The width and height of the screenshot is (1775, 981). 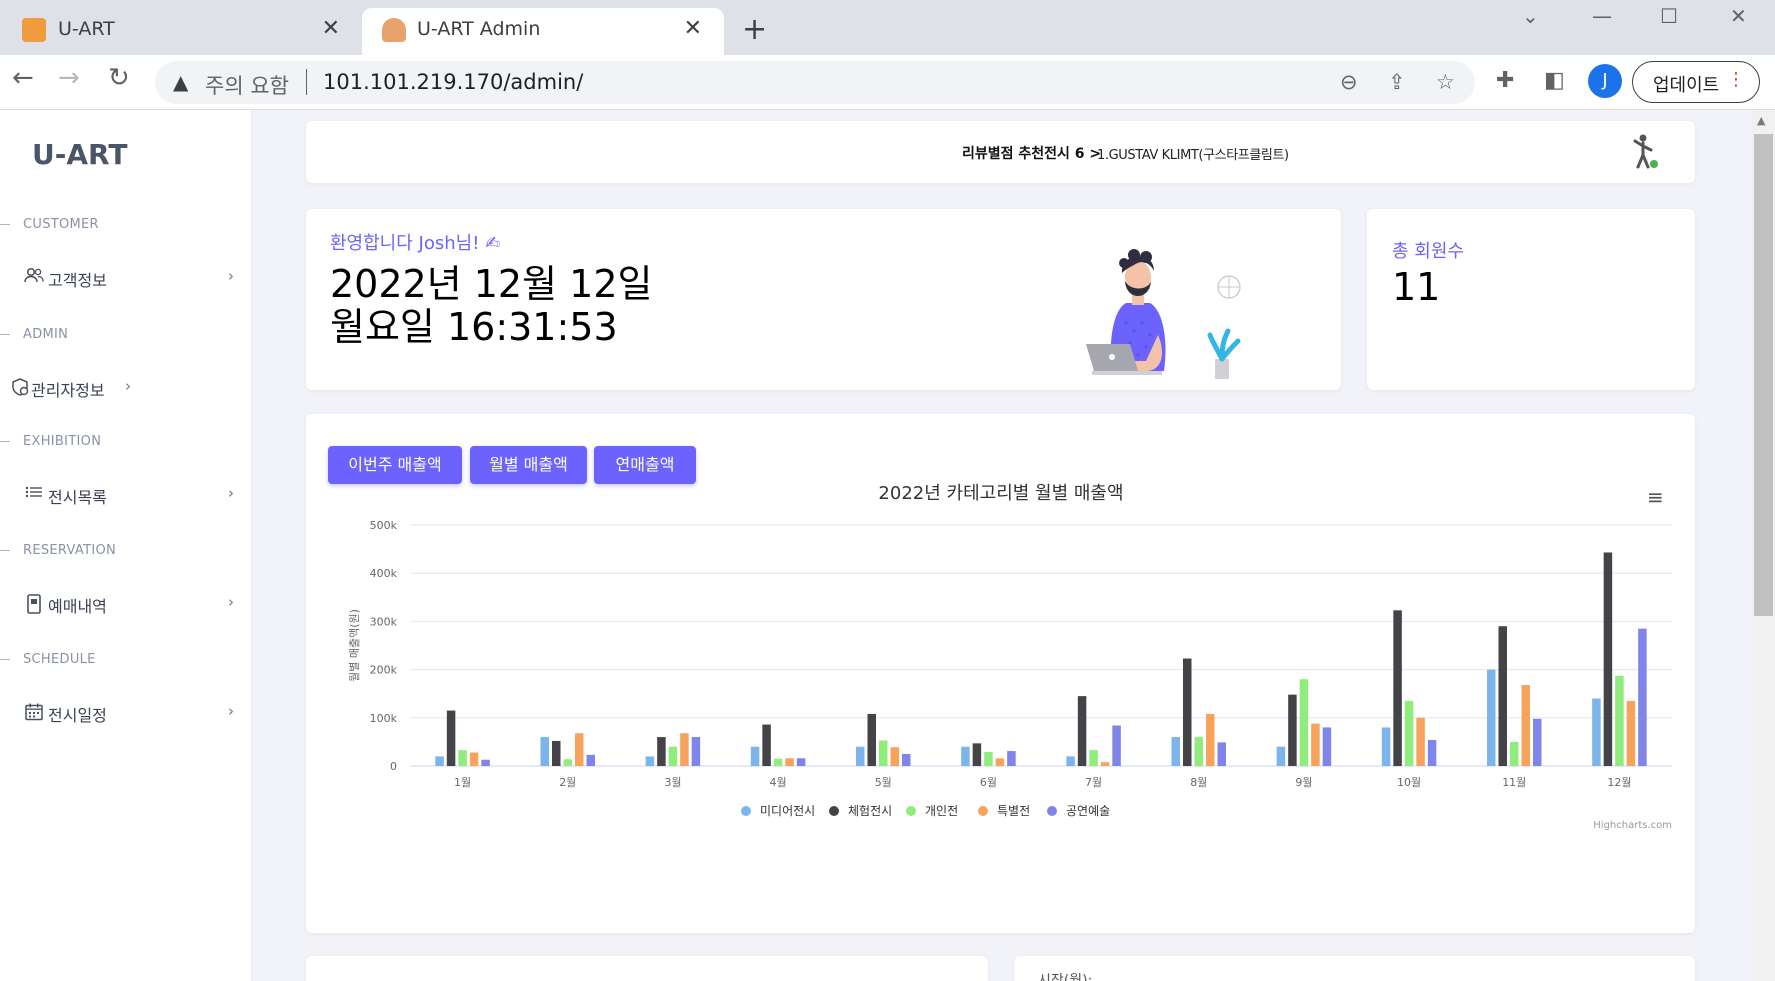 I want to click on y-tick-label: 400k, so click(x=384, y=573).